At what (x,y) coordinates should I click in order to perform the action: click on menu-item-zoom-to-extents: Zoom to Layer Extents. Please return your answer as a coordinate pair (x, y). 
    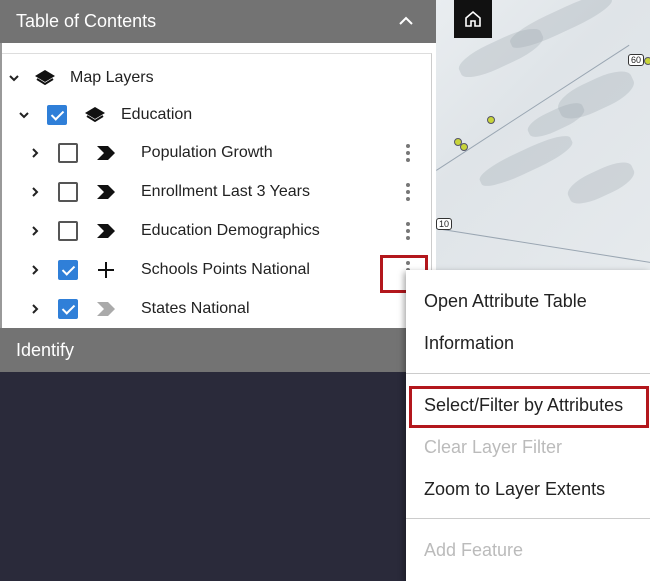
    Looking at the image, I should click on (514, 489).